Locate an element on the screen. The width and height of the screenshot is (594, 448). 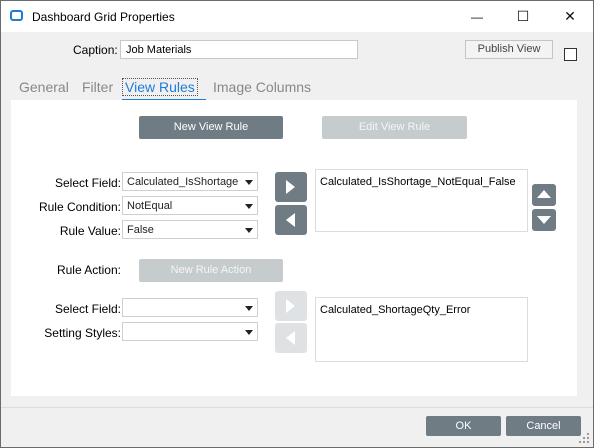
action-select-field-label: Select Field: is located at coordinates (87, 309).